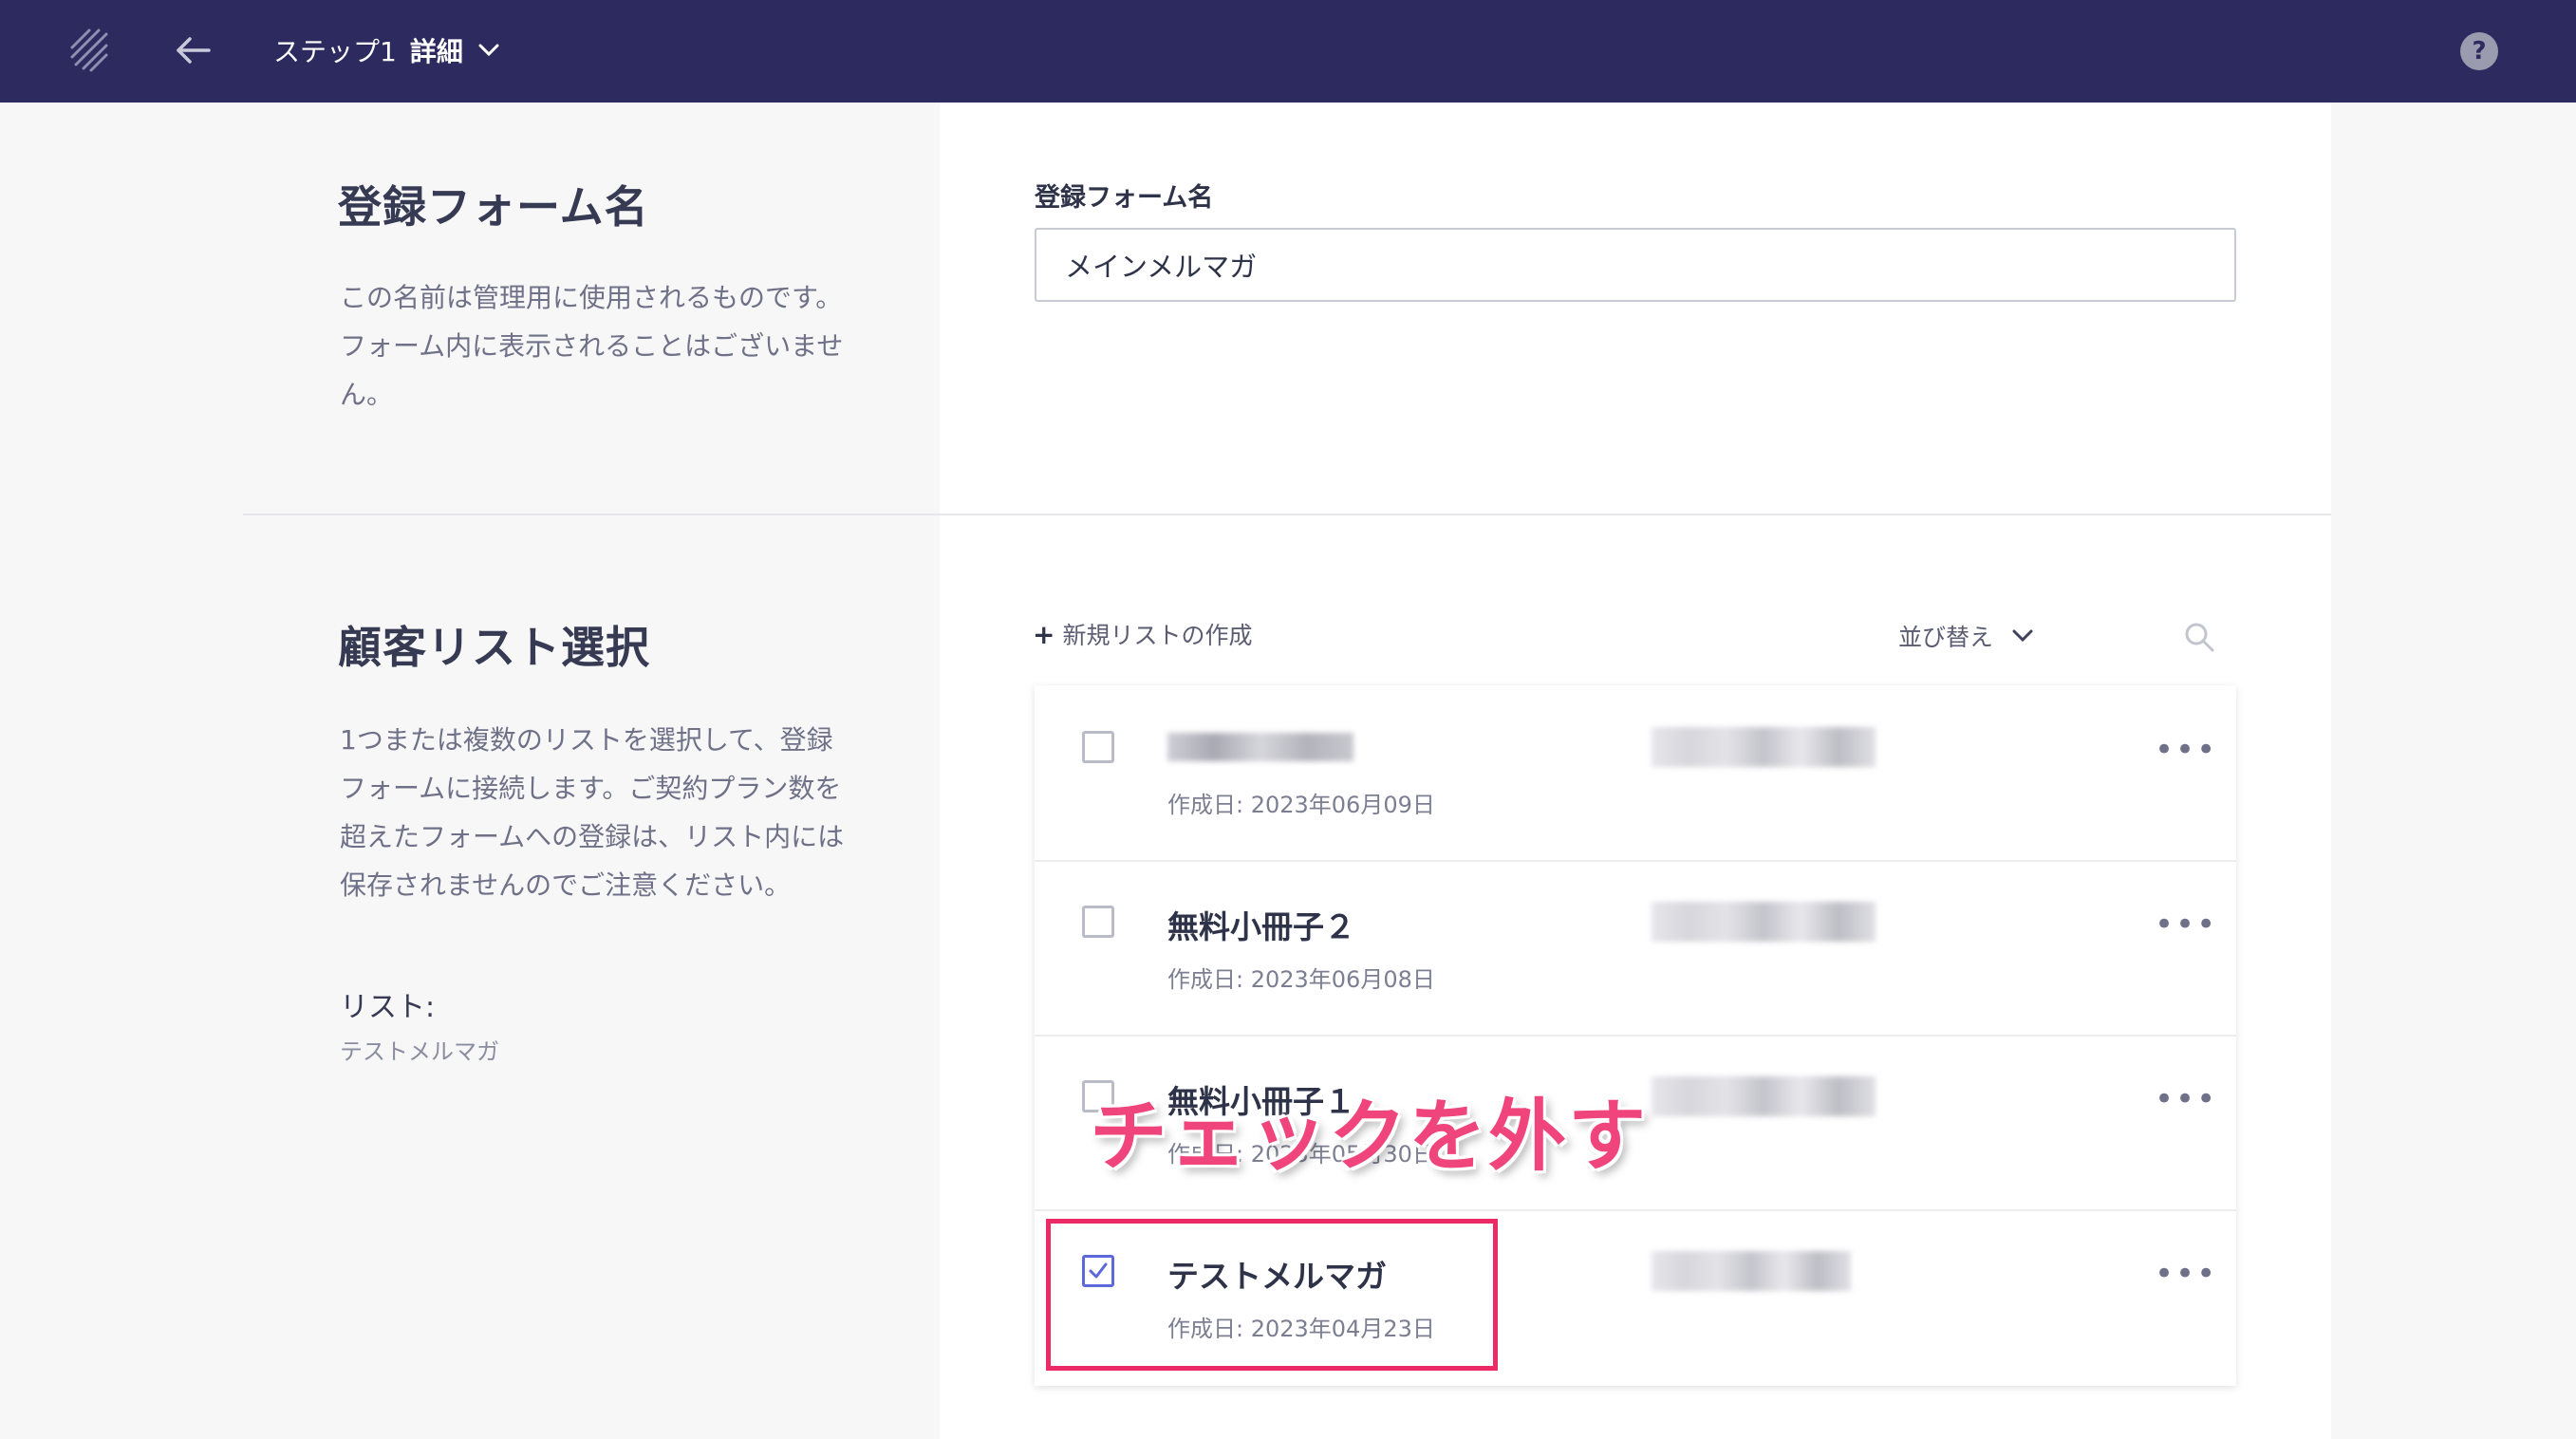  I want to click on plus-icon: +, so click(1044, 634).